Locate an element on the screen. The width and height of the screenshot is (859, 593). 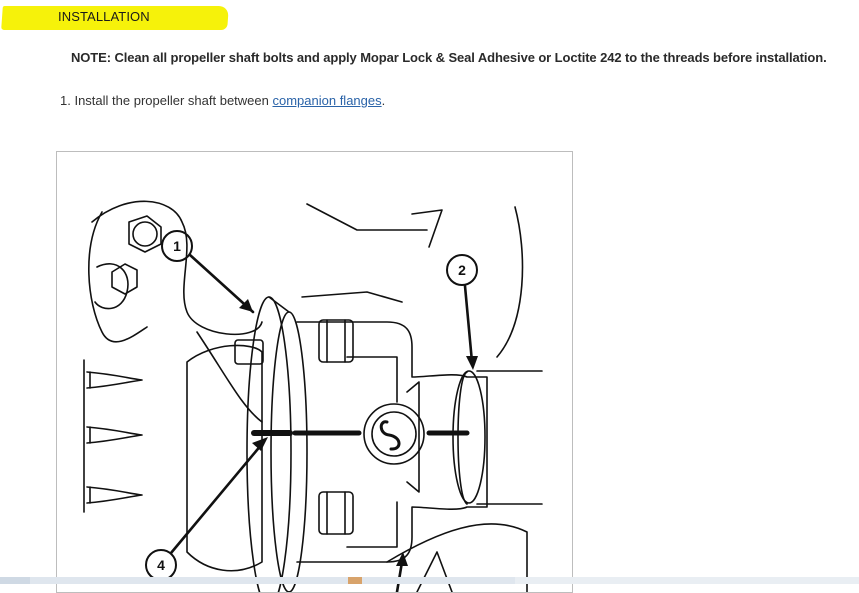
step-text-end: . is located at coordinates (383, 100).